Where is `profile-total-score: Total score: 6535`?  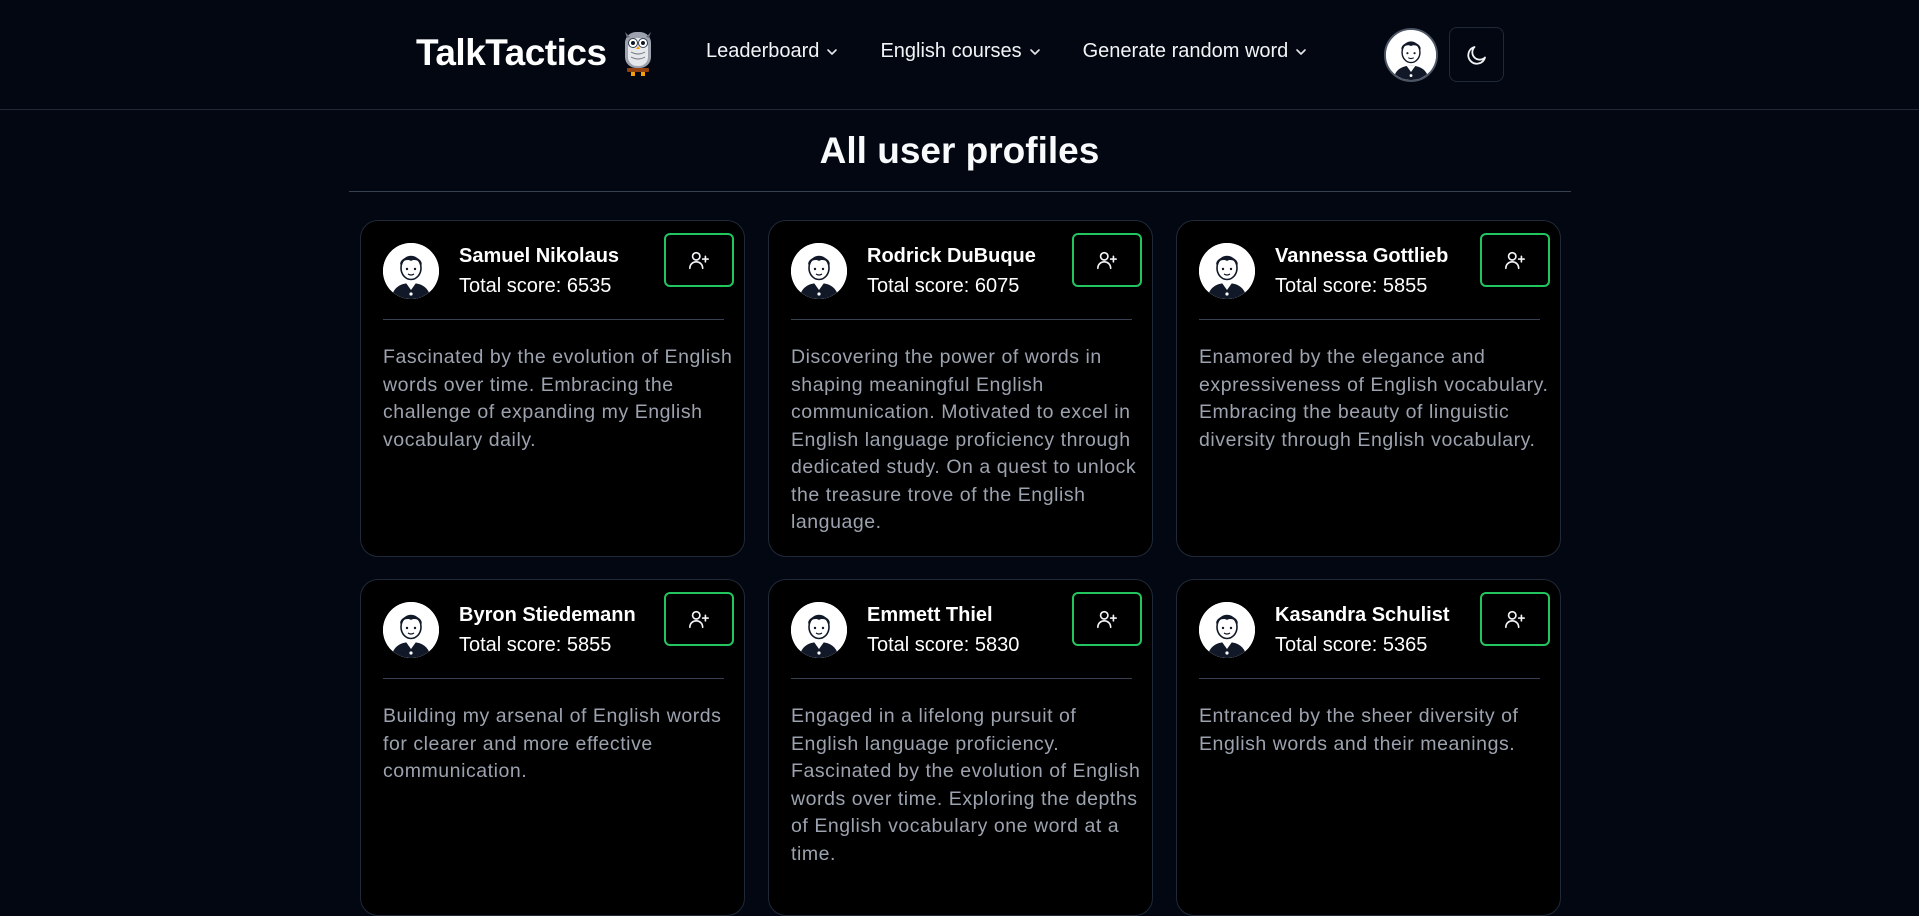
profile-total-score: Total score: 6535 is located at coordinates (535, 286).